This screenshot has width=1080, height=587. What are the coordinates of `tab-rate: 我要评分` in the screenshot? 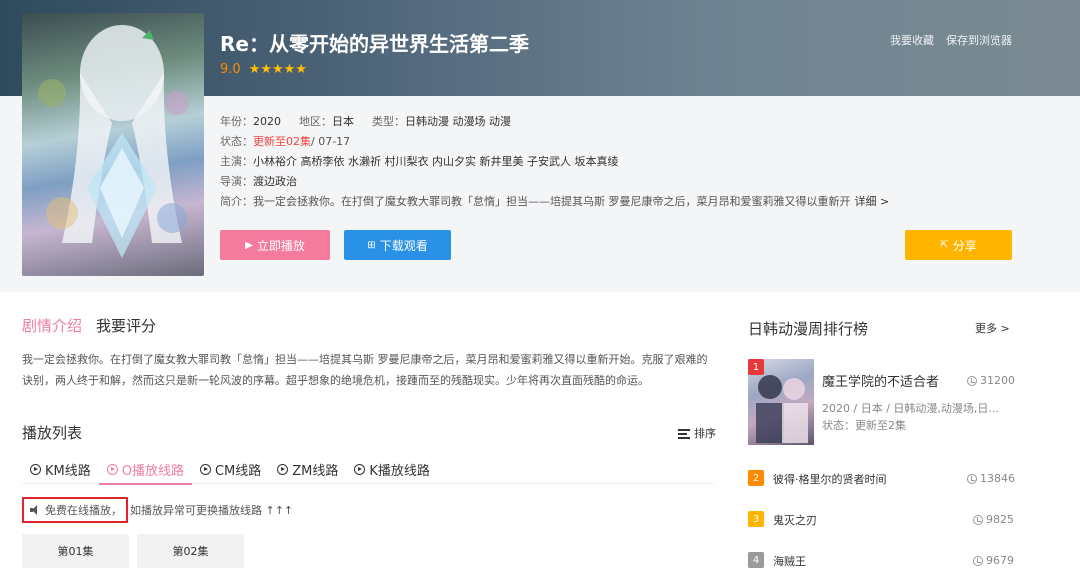 It's located at (126, 325).